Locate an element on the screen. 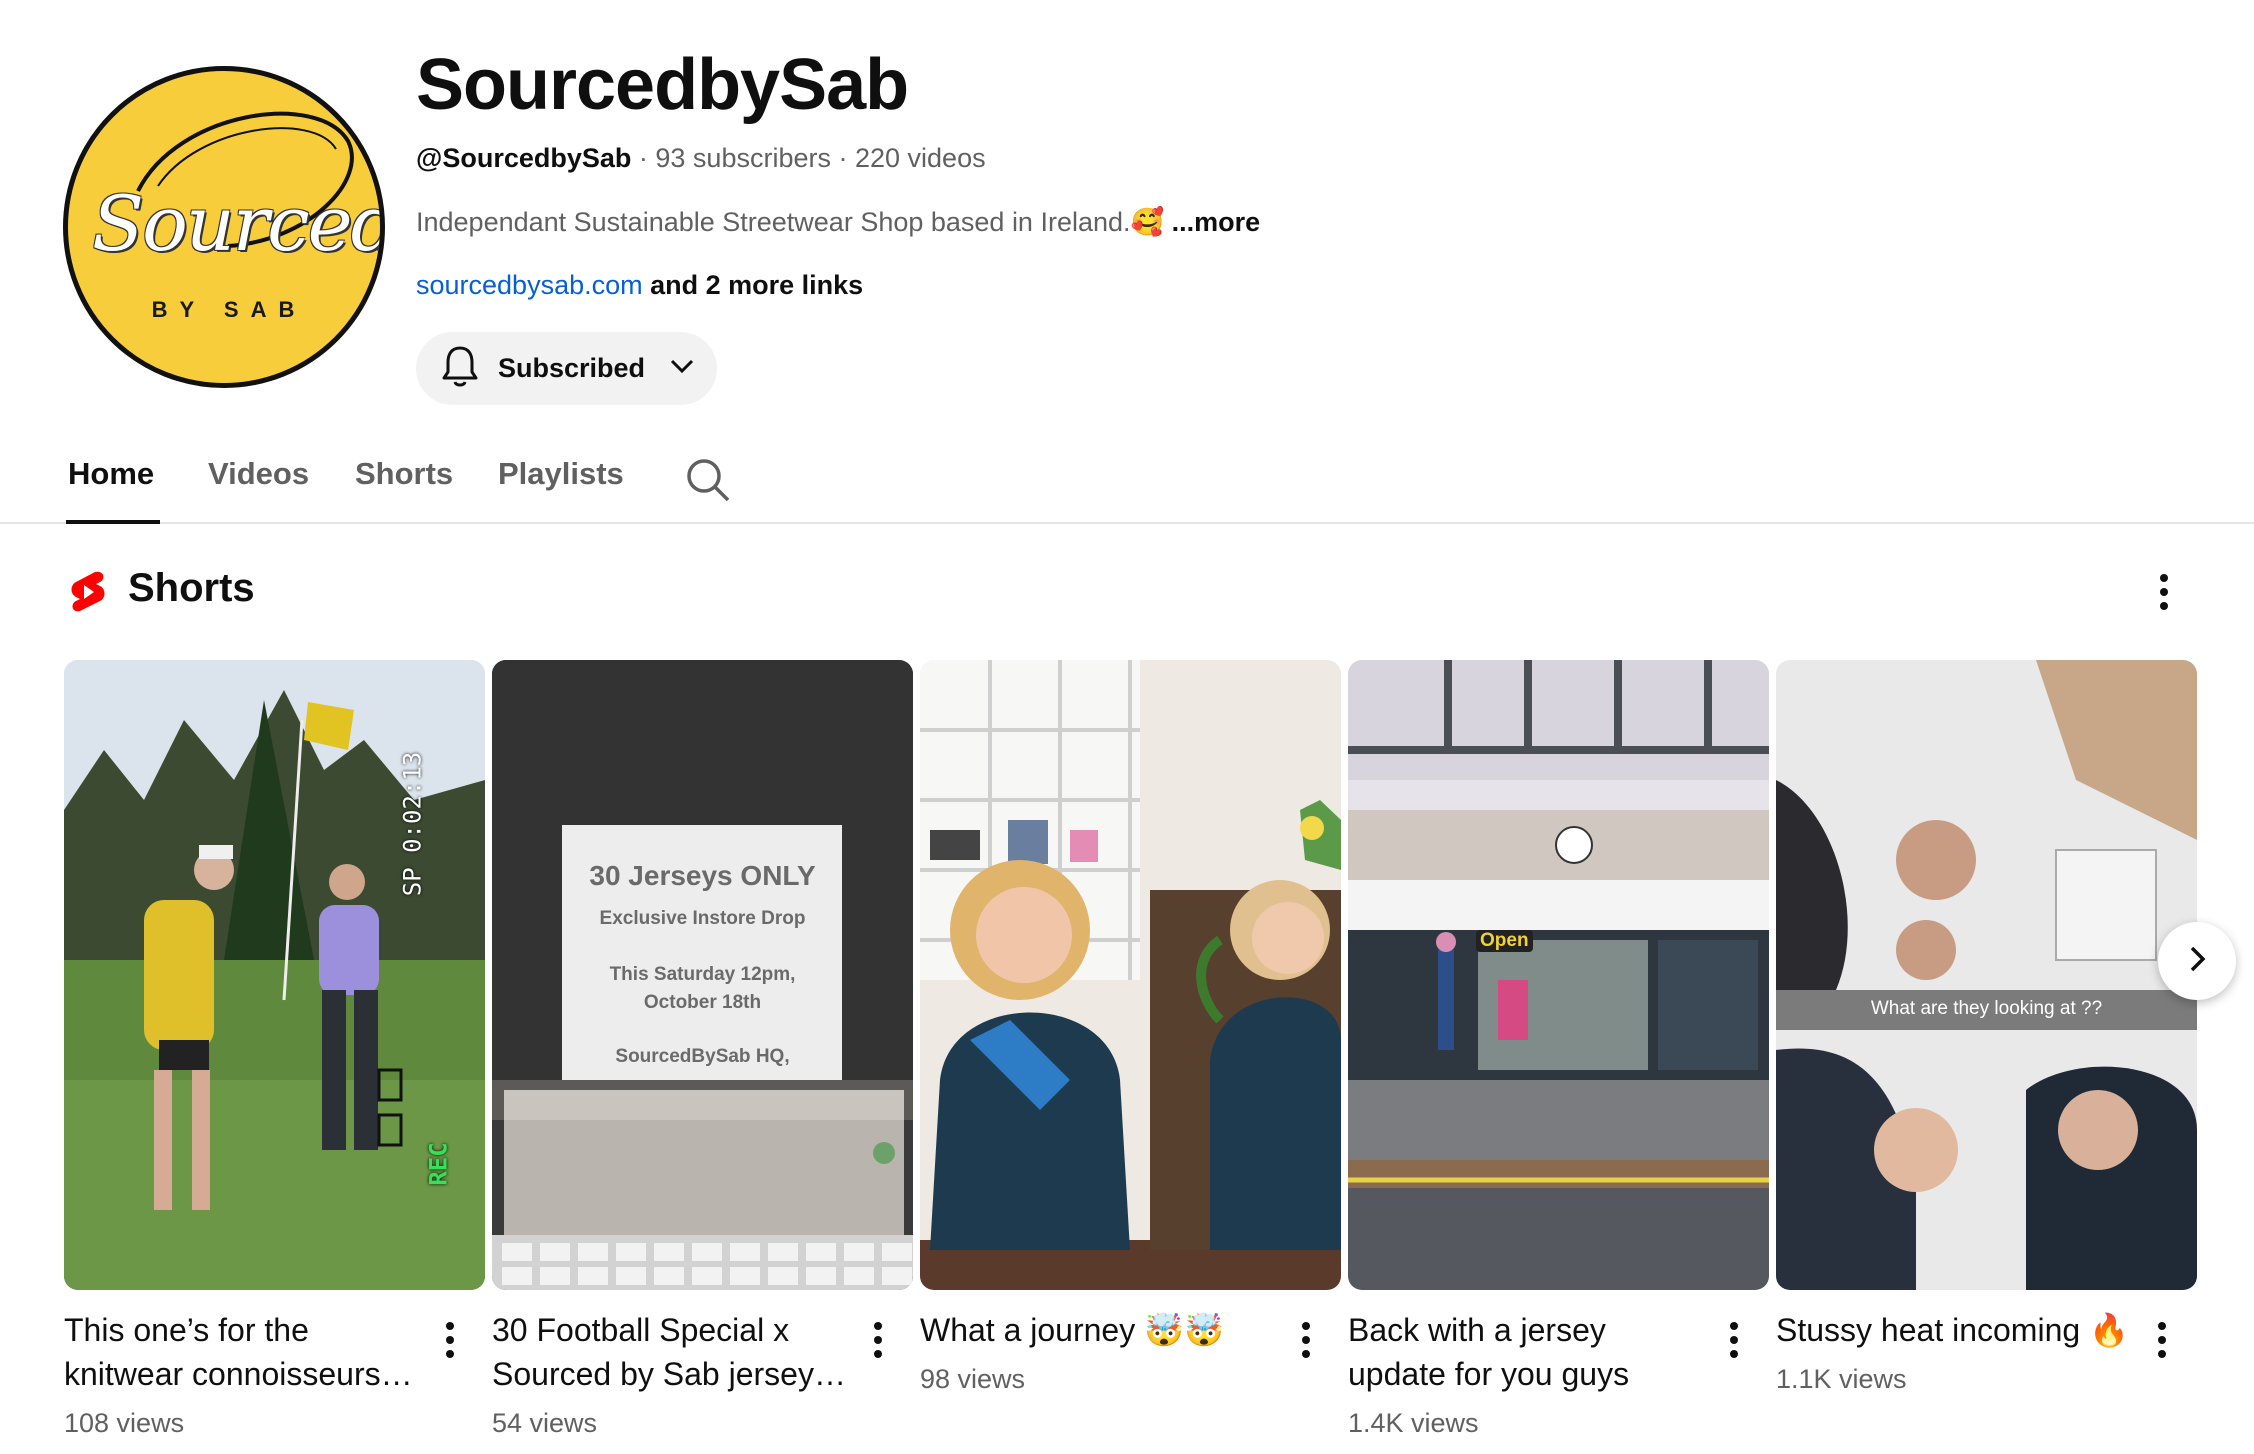  video-caption: What are they looking at ?? is located at coordinates (1986, 1008).